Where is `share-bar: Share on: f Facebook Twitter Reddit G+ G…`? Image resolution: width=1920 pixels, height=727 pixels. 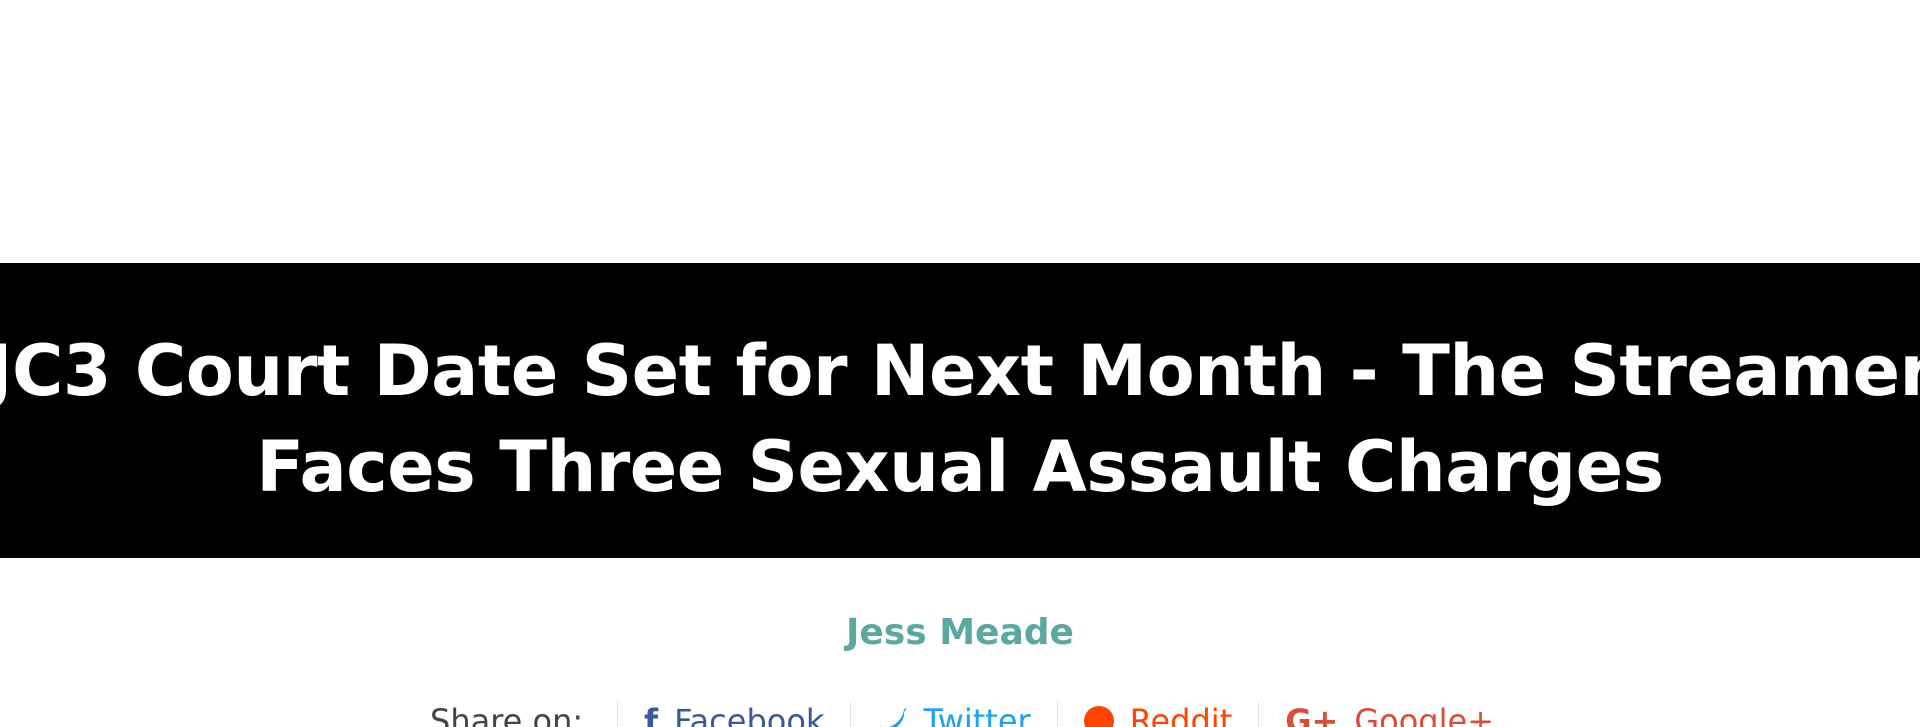 share-bar: Share on: f Facebook Twitter Reddit G+ G… is located at coordinates (975, 714).